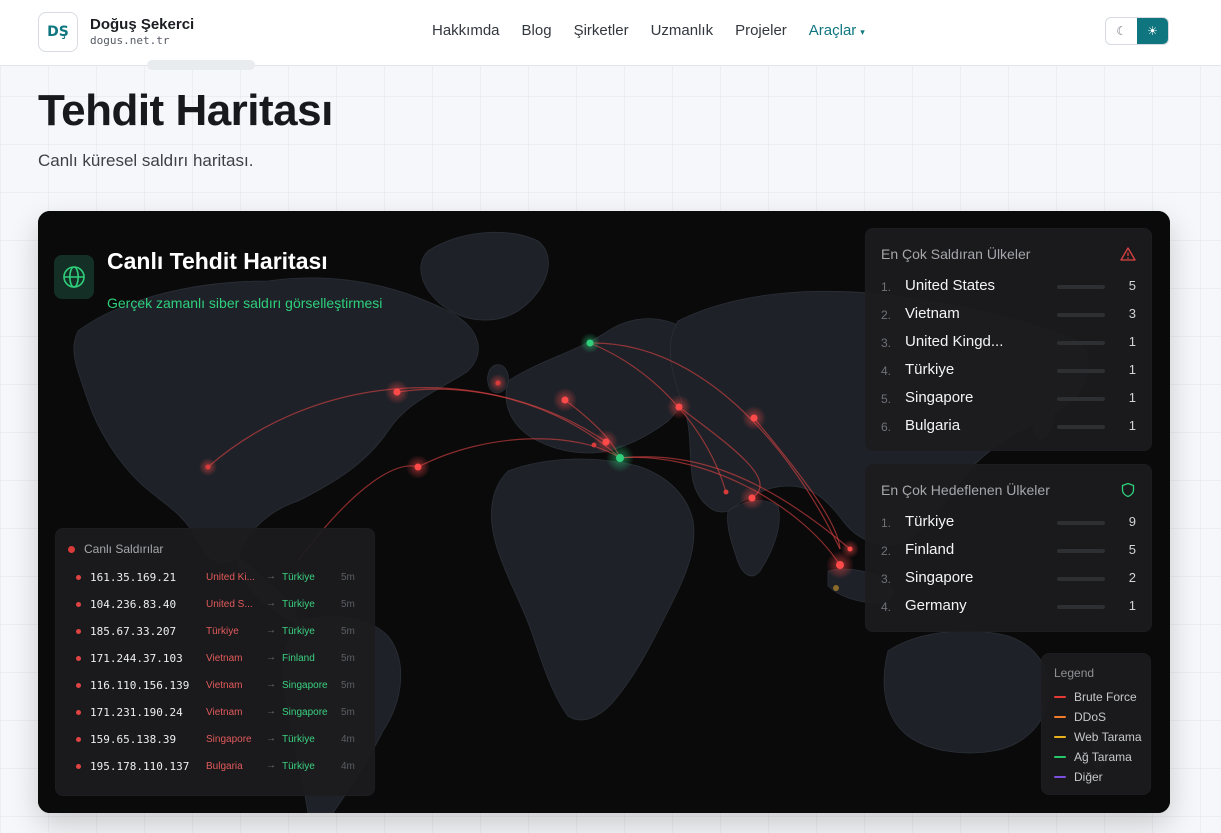 The width and height of the screenshot is (1221, 833). What do you see at coordinates (761, 30) in the screenshot?
I see `nav-link-projeler: Projeler` at bounding box center [761, 30].